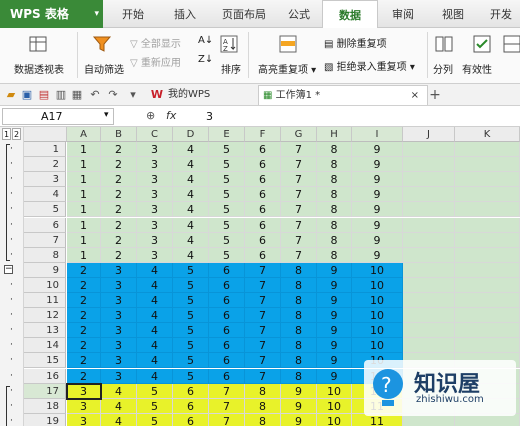  I want to click on row-header: 2, so click(45, 165).